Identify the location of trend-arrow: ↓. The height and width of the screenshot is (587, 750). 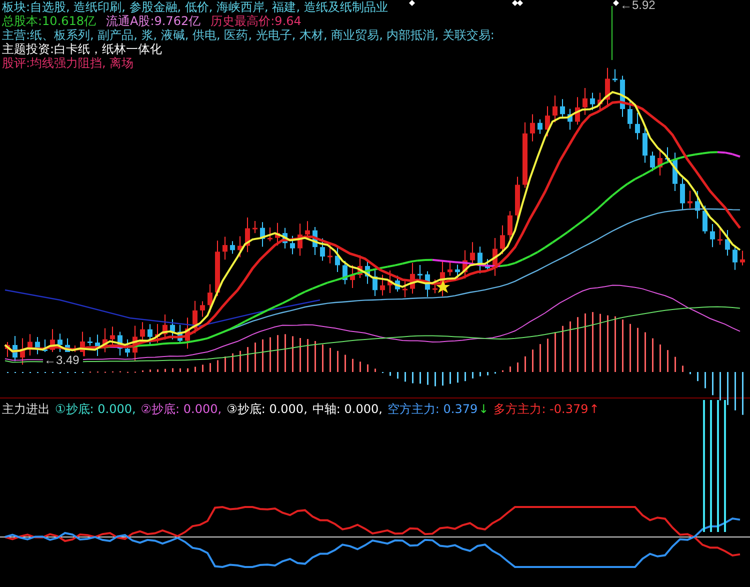
(483, 409).